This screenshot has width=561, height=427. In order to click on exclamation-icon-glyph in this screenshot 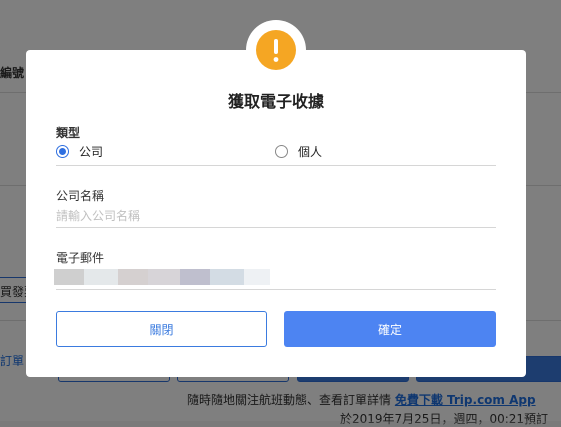, I will do `click(276, 50)`.